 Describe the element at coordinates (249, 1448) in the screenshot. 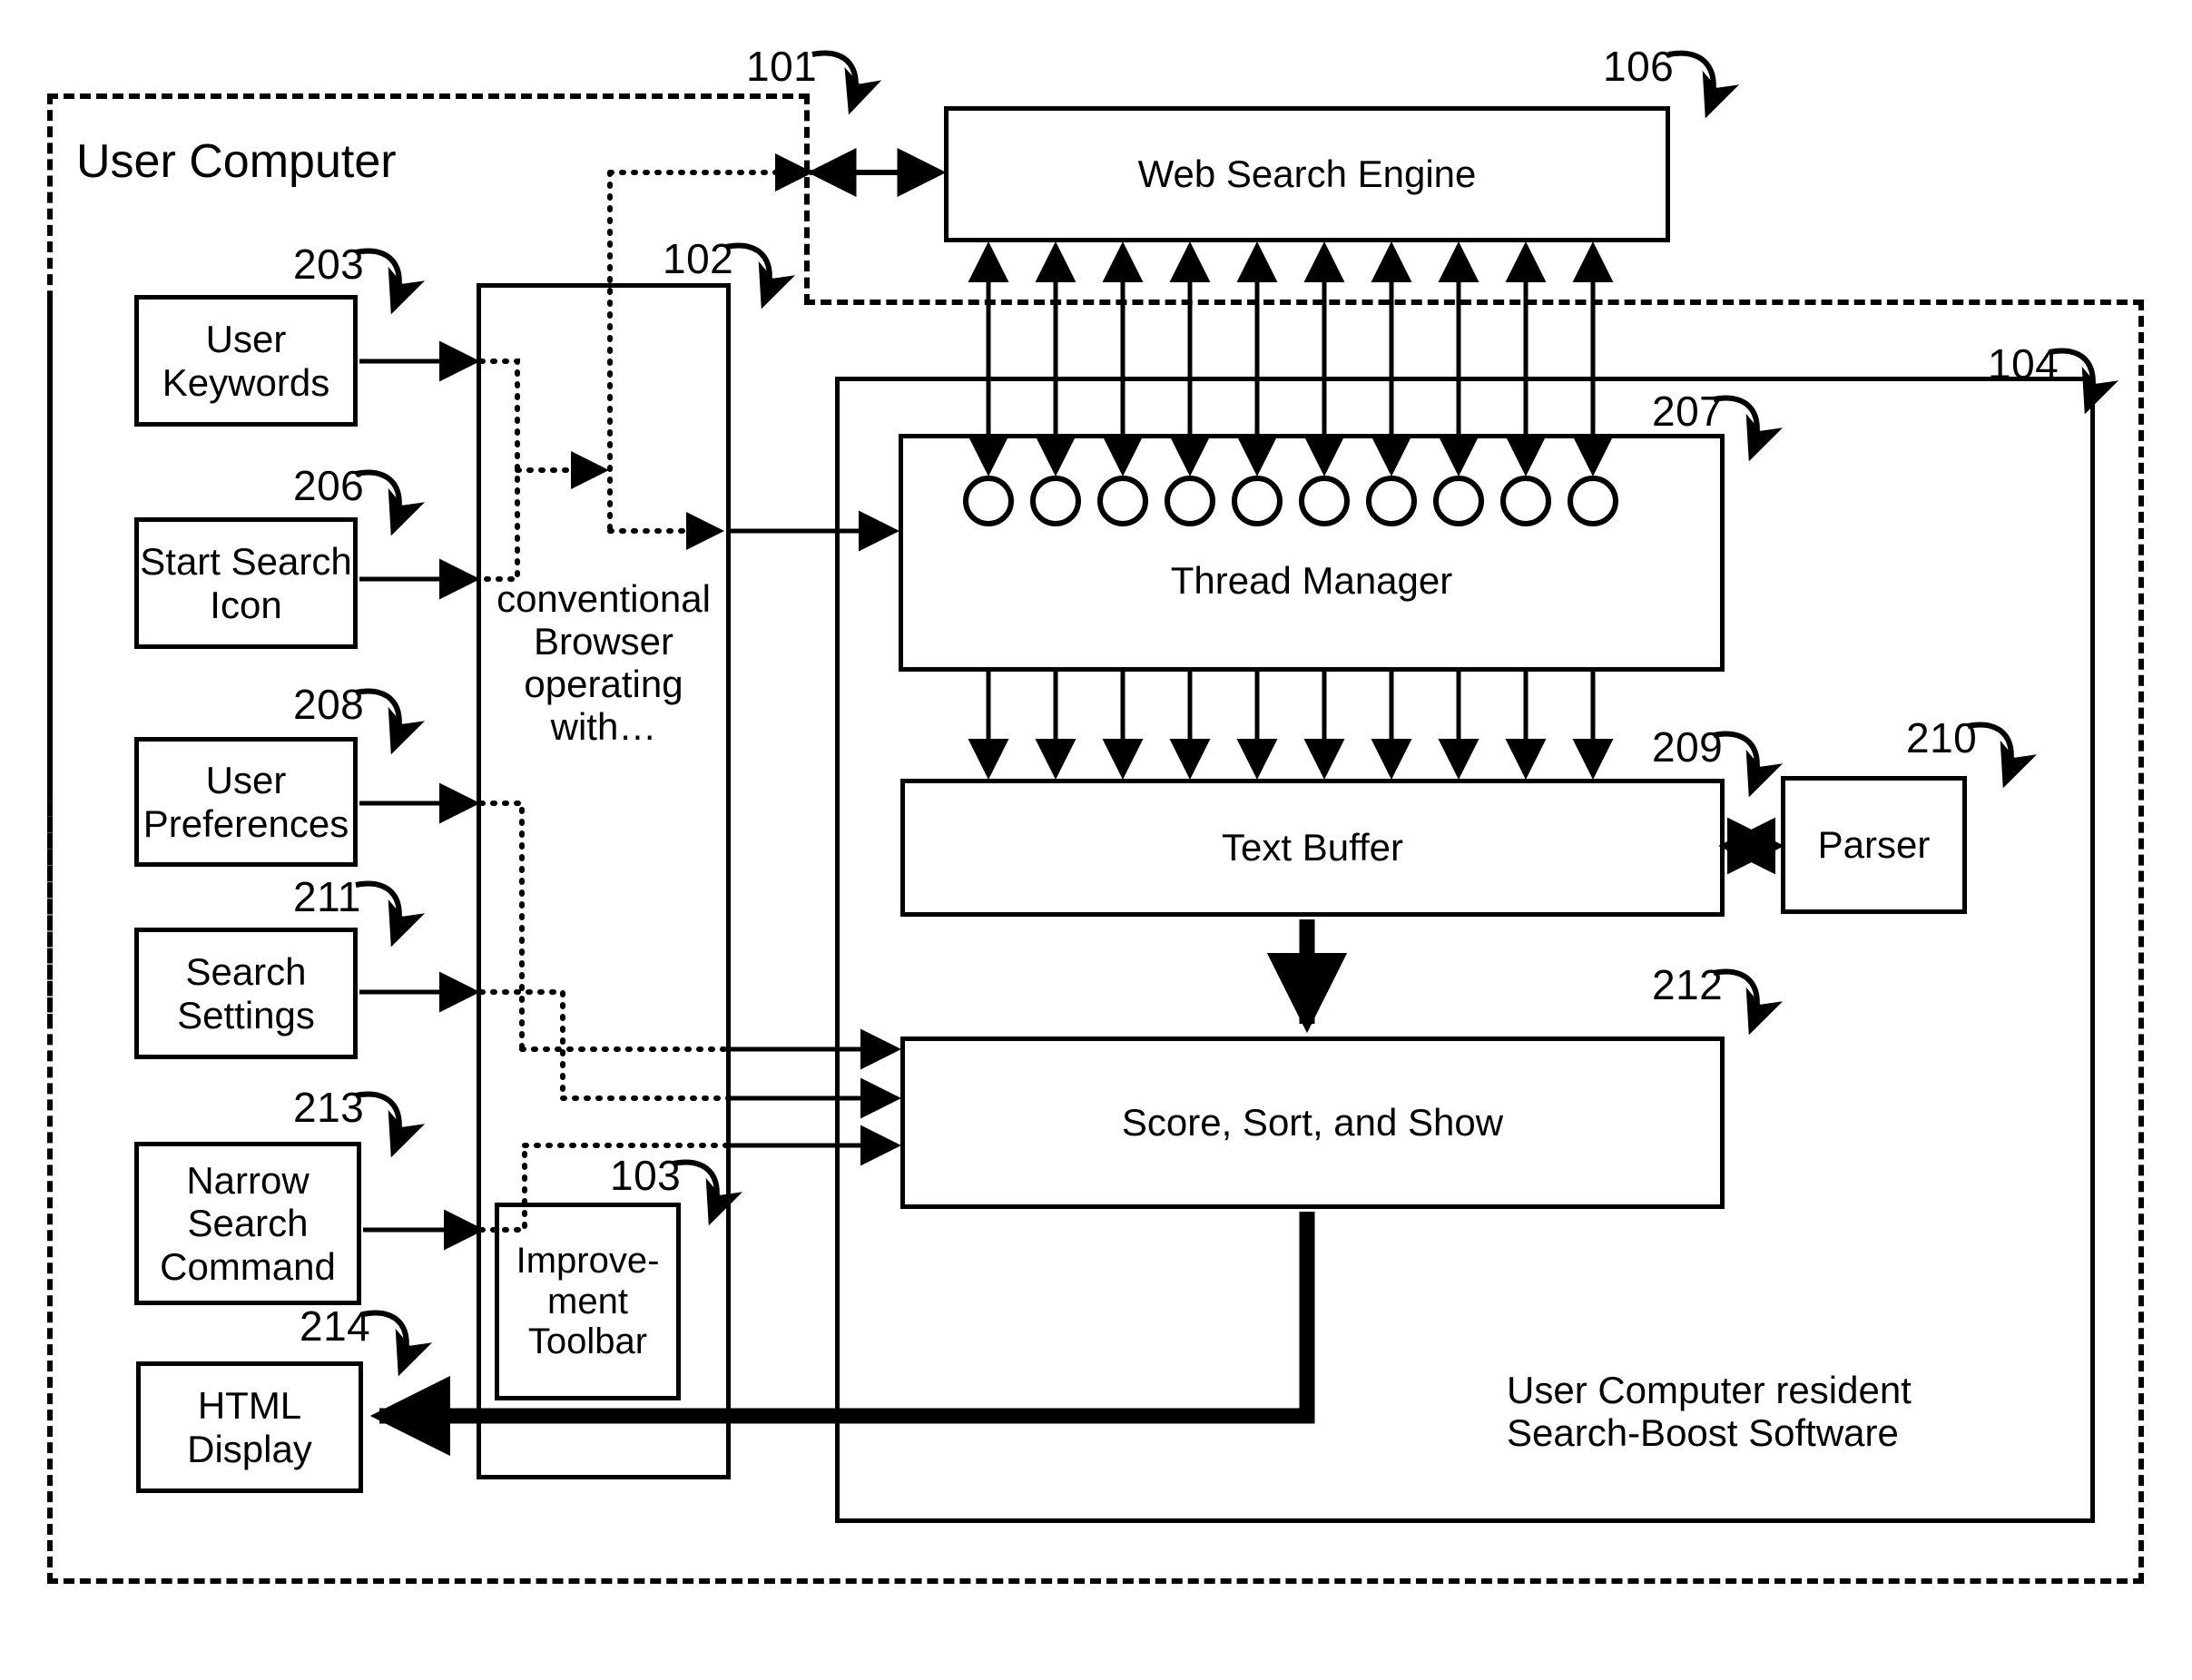

I see `html-display-line2: Display` at that location.